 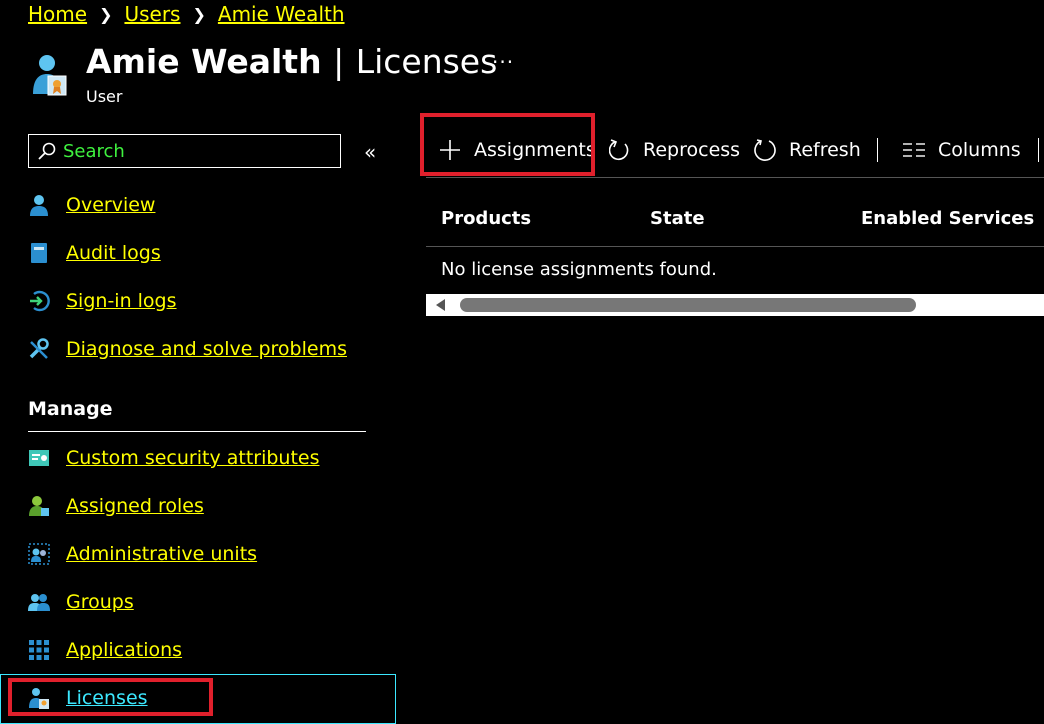 I want to click on page-subtitle: User, so click(x=104, y=96).